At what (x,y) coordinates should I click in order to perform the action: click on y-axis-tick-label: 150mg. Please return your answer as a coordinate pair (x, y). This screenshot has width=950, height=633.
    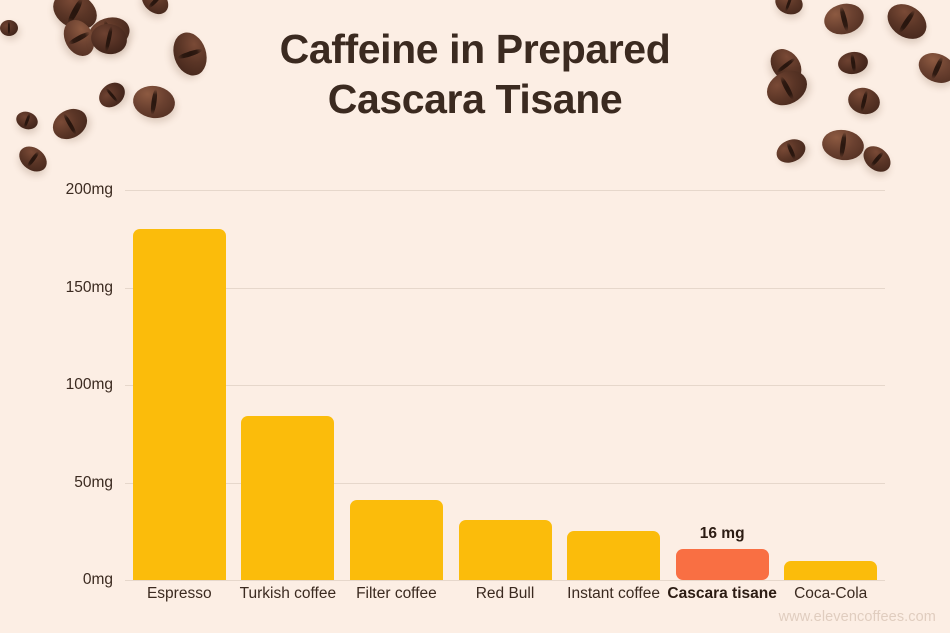
    Looking at the image, I should click on (89, 287).